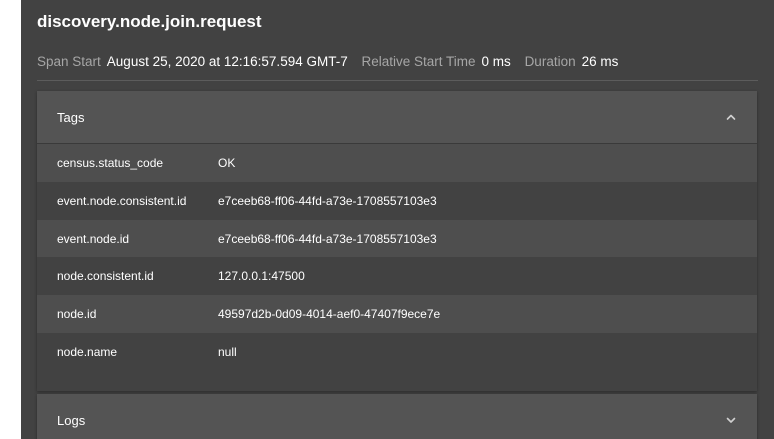  I want to click on relative-start-value: 0 ms, so click(496, 61).